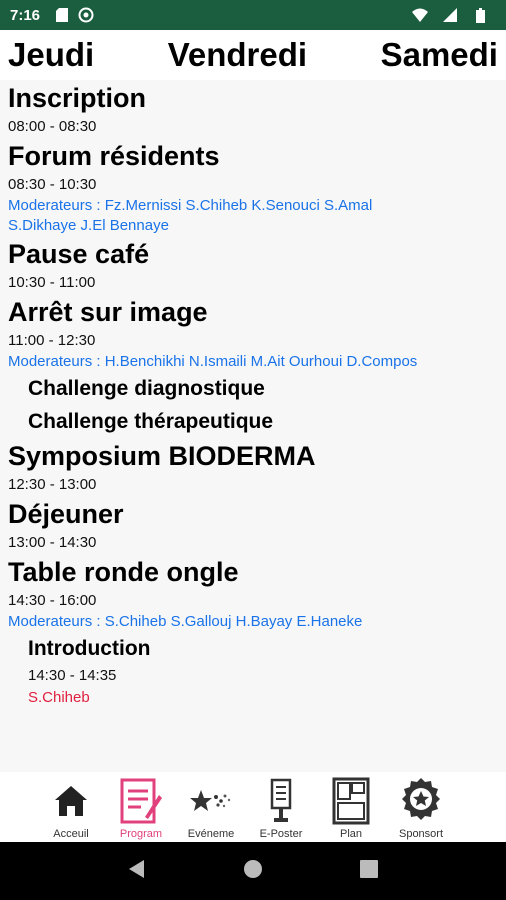 This screenshot has height=900, width=506. Describe the element at coordinates (77, 98) in the screenshot. I see `session-title: Inscription` at that location.